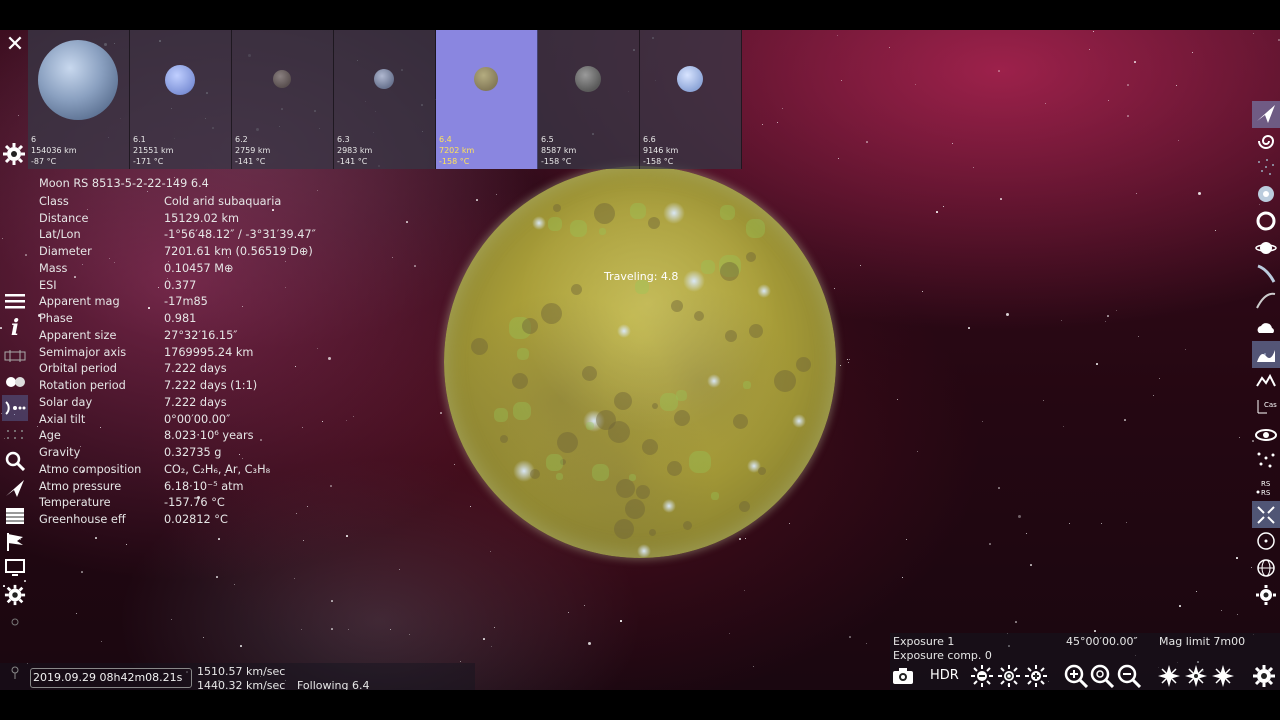 Image resolution: width=1280 pixels, height=720 pixels. What do you see at coordinates (15, 408) in the screenshot?
I see `system-icon` at bounding box center [15, 408].